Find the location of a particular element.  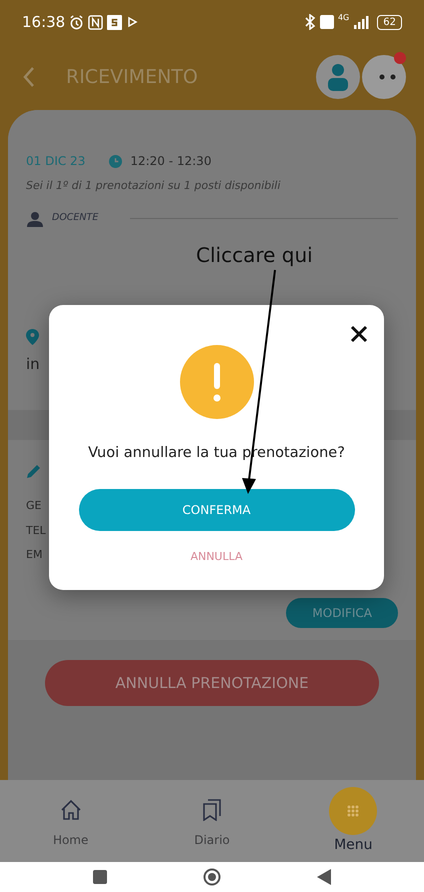

teacher-label: DOCENTE is located at coordinates (75, 218).